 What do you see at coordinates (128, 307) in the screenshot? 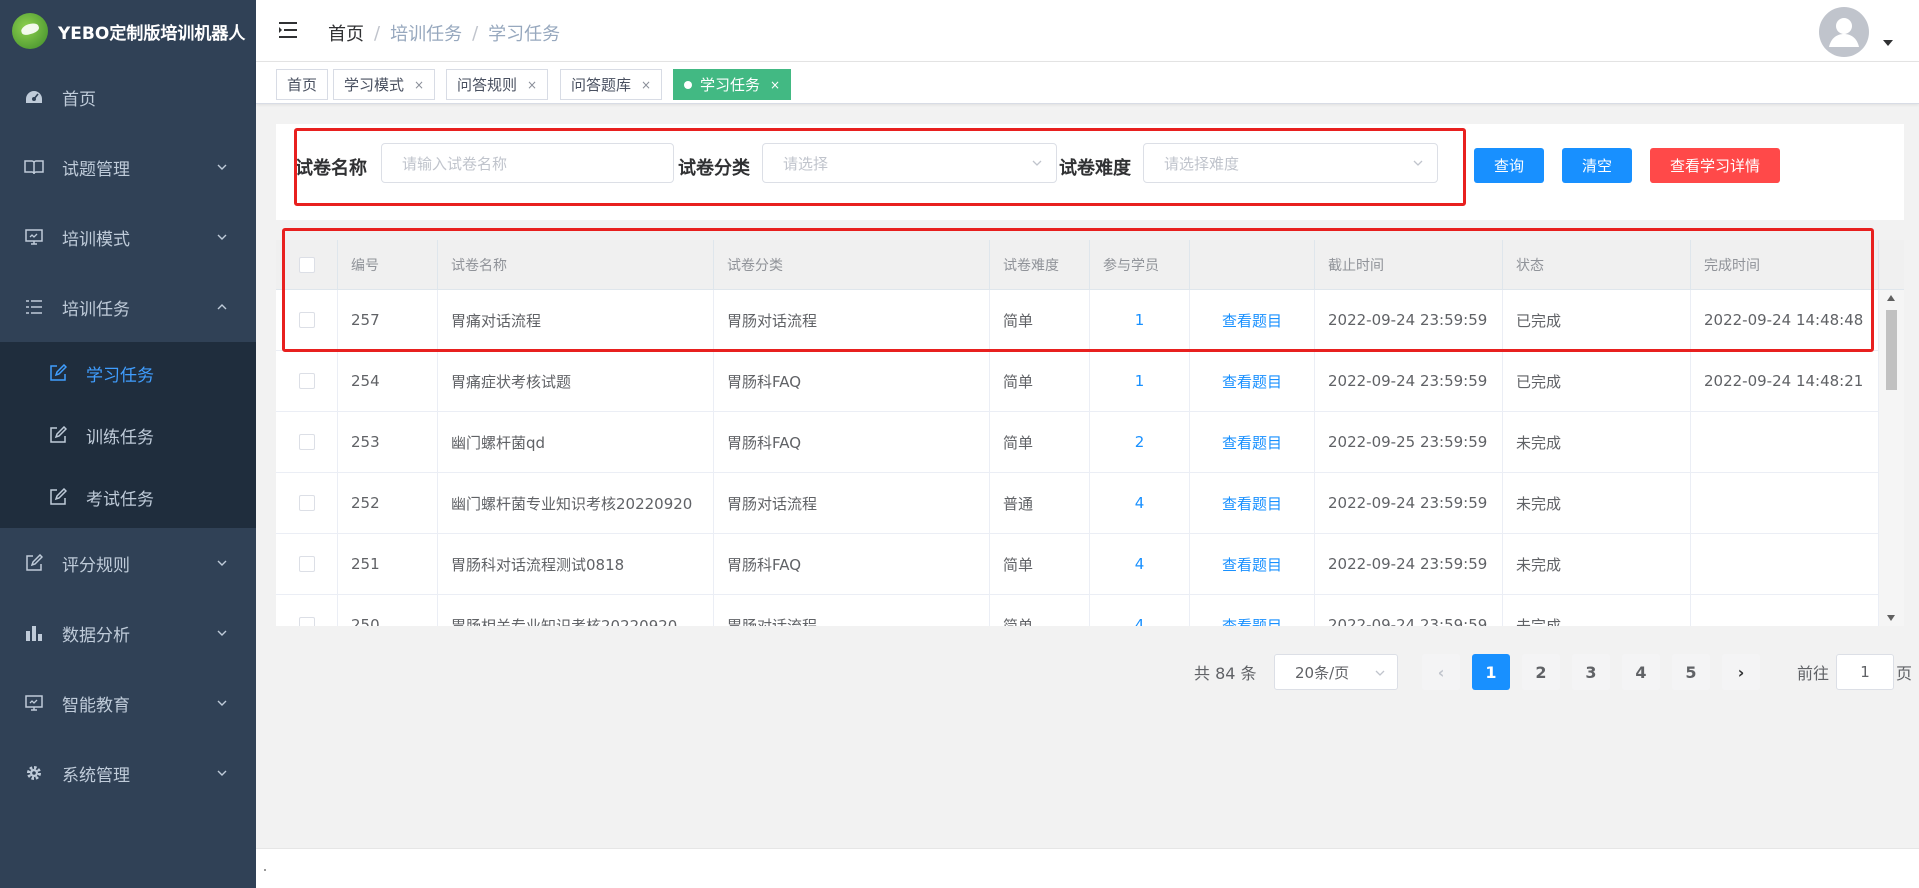
I see `sidebar-item-training-tasks: 培训任务` at bounding box center [128, 307].